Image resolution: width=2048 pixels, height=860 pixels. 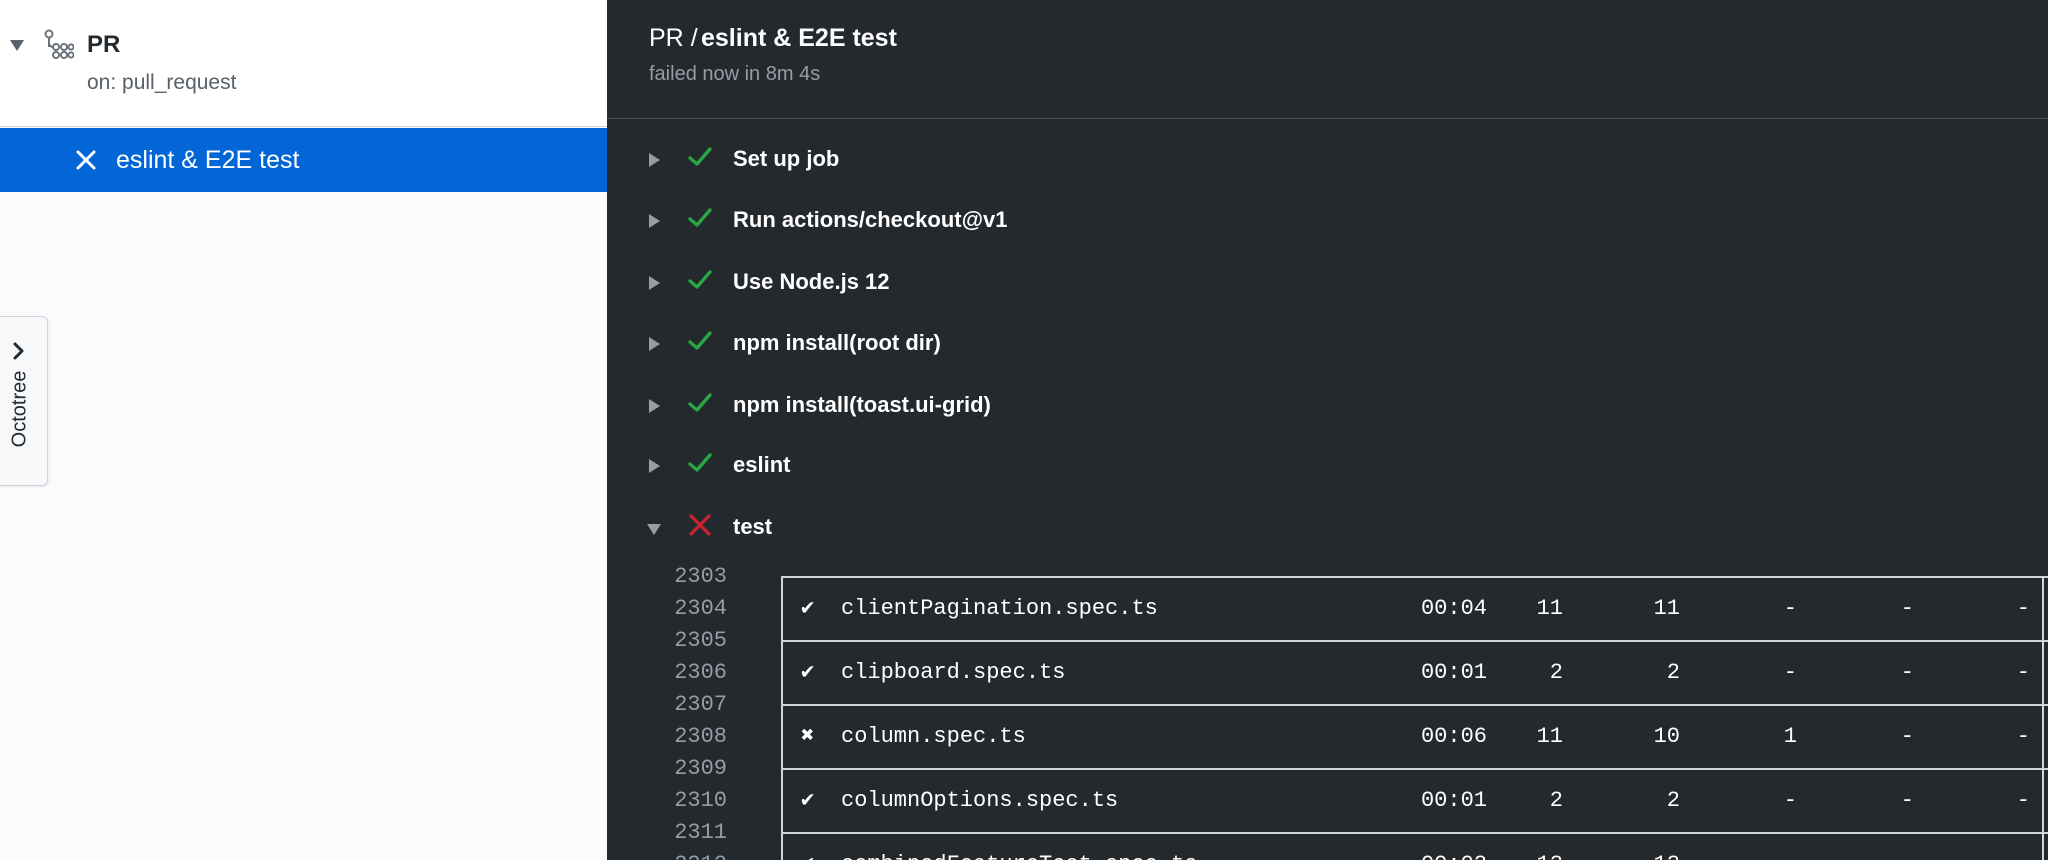 I want to click on step-label: test, so click(x=753, y=526).